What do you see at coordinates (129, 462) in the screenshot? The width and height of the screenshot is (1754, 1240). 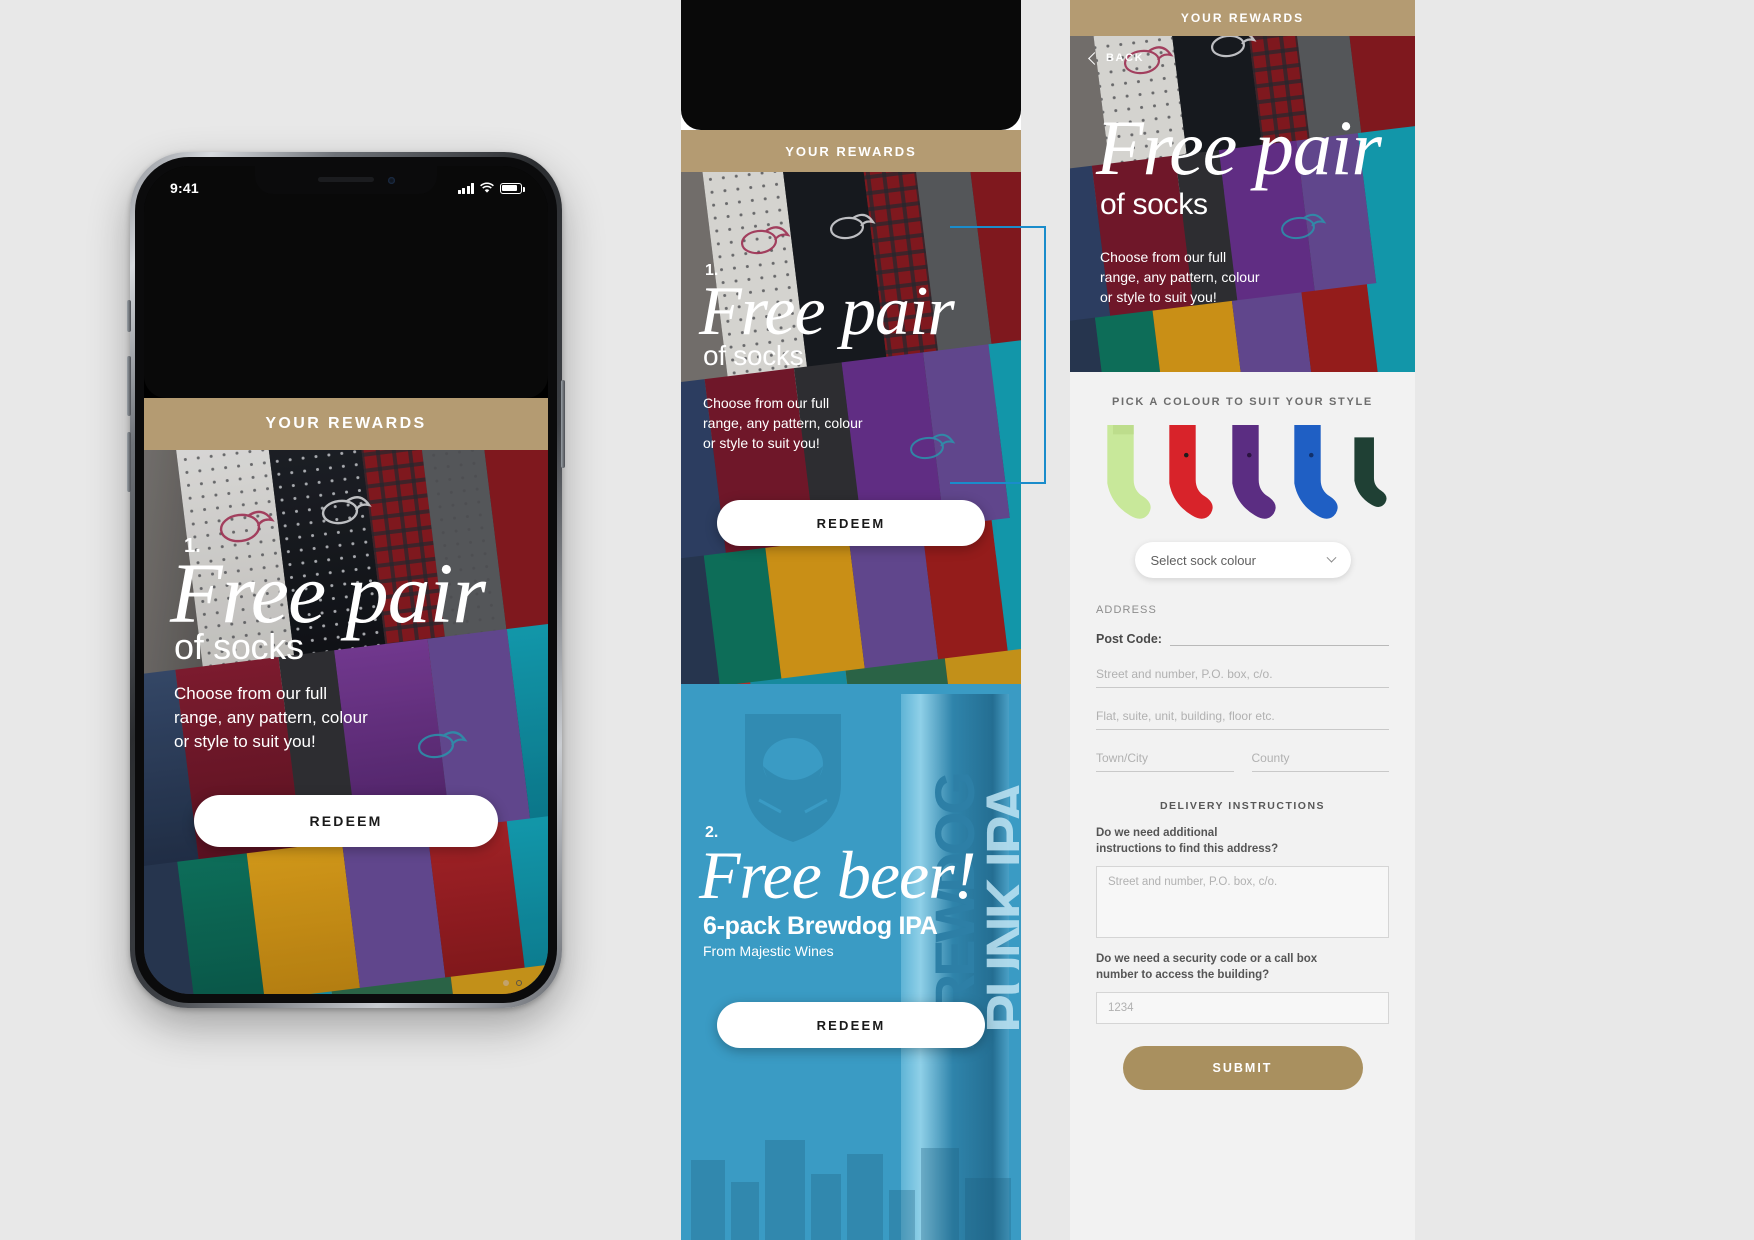 I see `phone-volume-down-button` at bounding box center [129, 462].